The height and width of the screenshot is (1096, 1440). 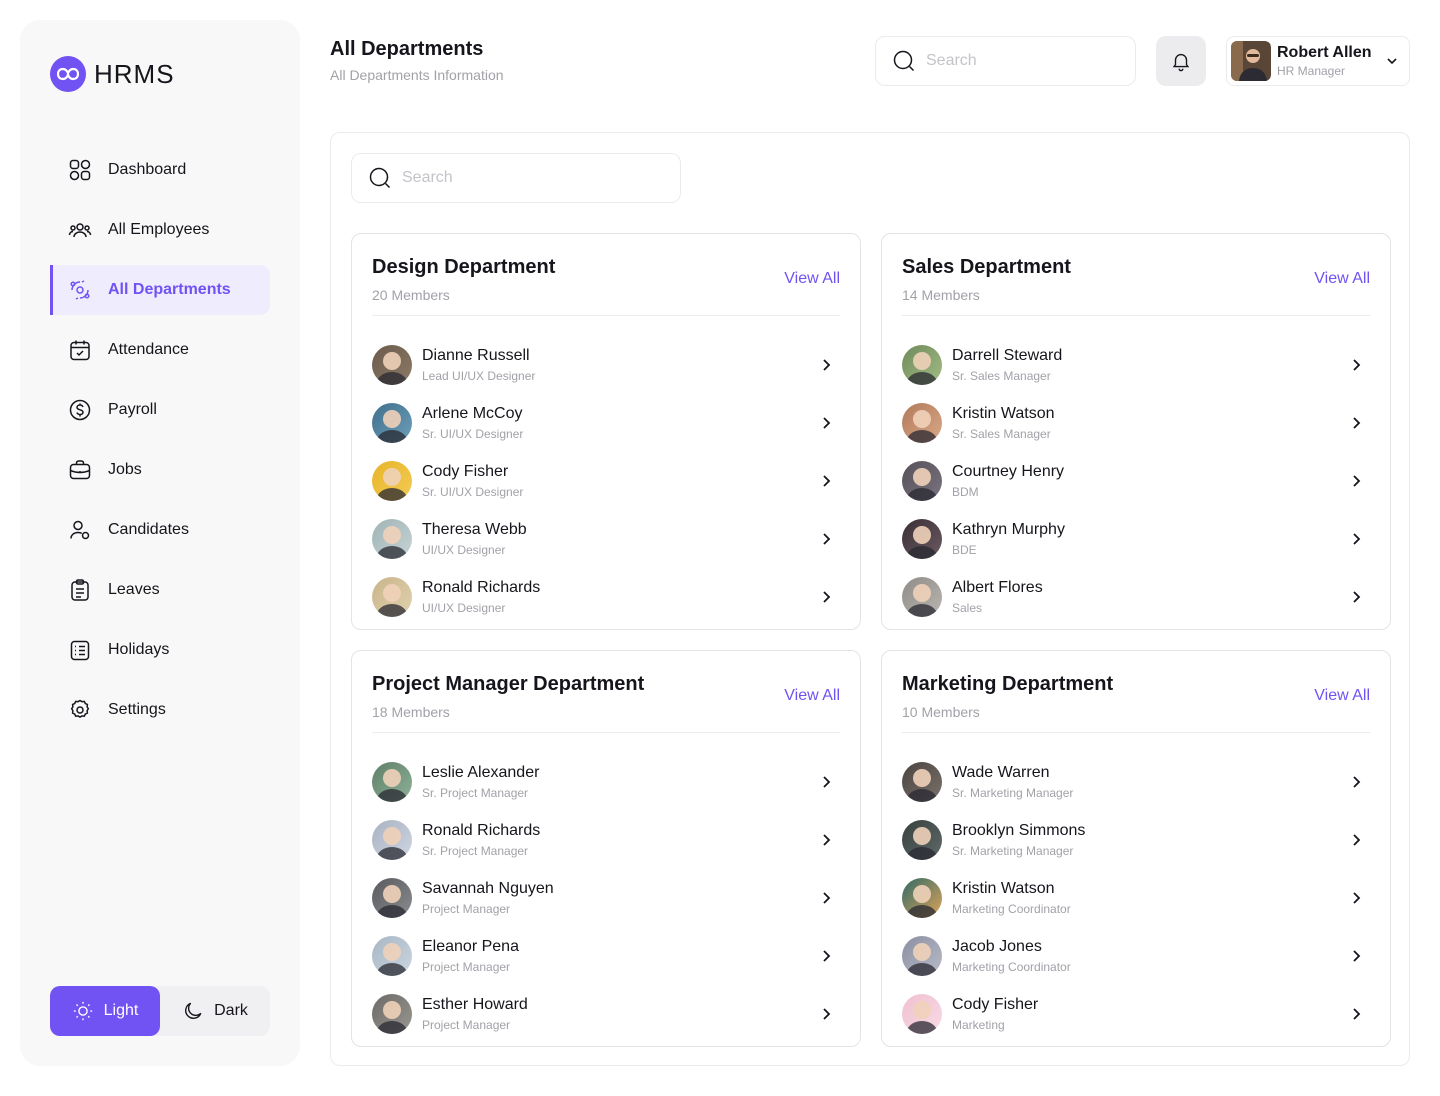 I want to click on sidebar-item-candidates: Candidates, so click(x=160, y=530).